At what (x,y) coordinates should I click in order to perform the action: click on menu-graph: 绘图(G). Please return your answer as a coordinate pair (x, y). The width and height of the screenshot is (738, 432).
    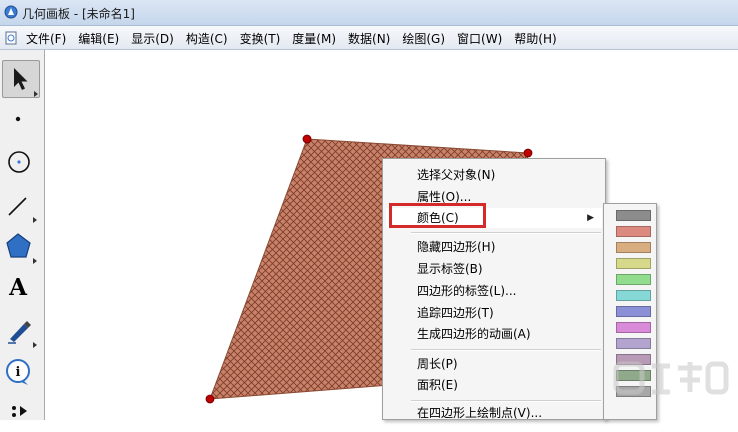
    Looking at the image, I should click on (423, 38).